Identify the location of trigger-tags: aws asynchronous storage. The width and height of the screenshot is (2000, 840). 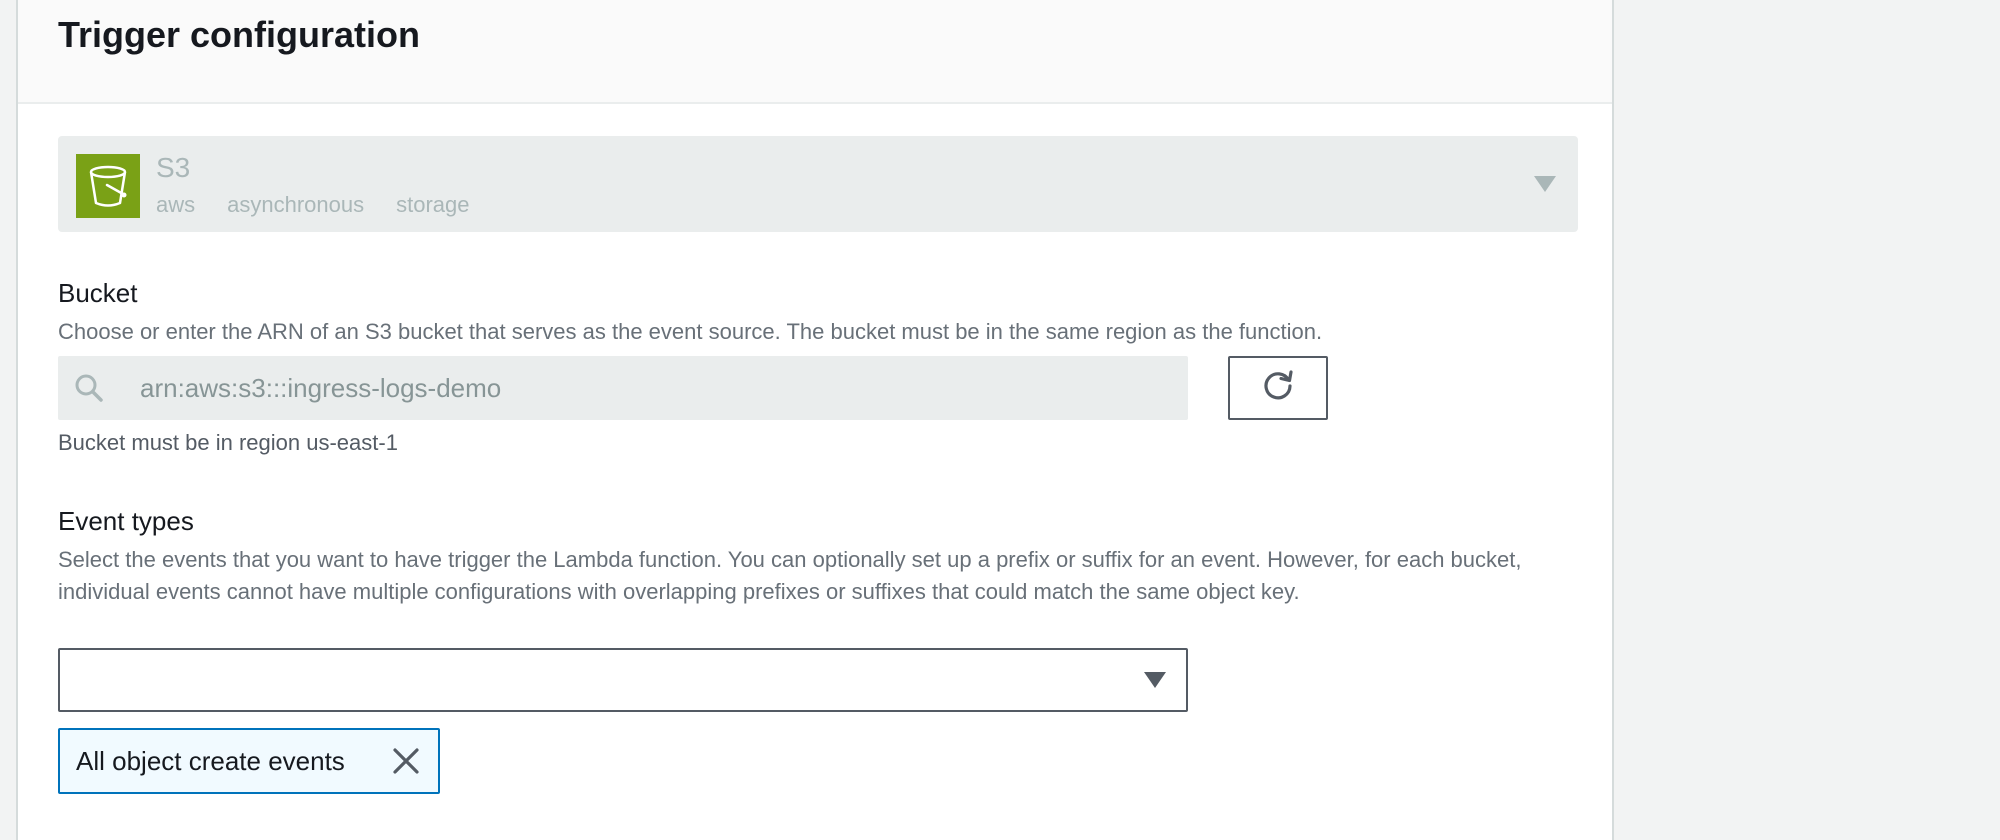
(313, 205).